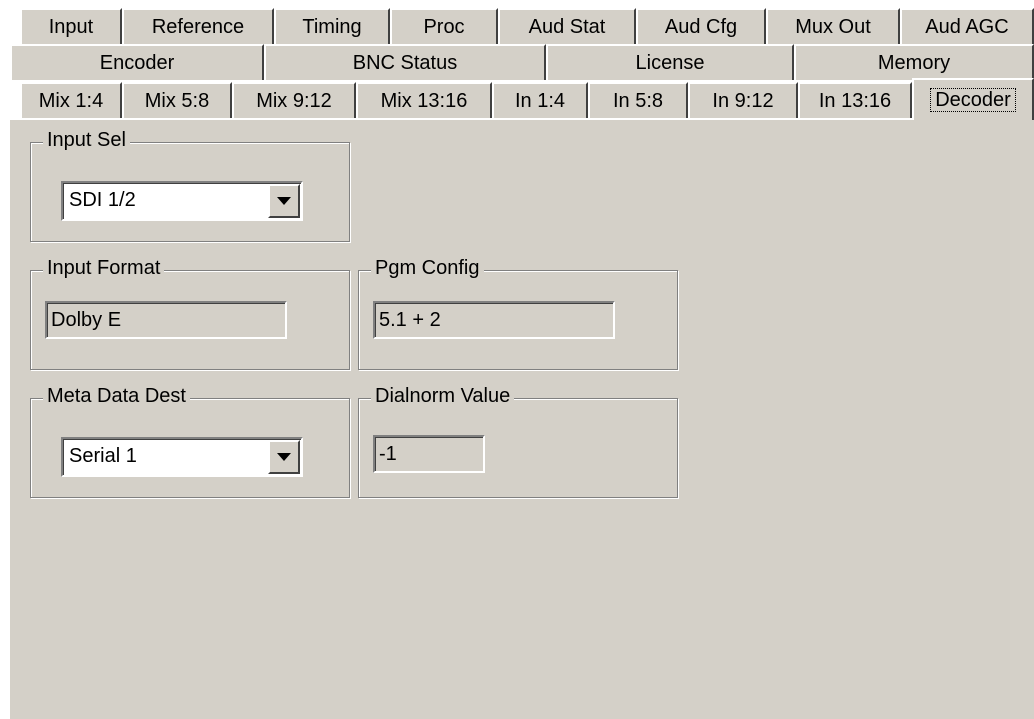 This screenshot has height=719, width=1034. What do you see at coordinates (429, 454) in the screenshot?
I see `dialnorm-value-field: -1` at bounding box center [429, 454].